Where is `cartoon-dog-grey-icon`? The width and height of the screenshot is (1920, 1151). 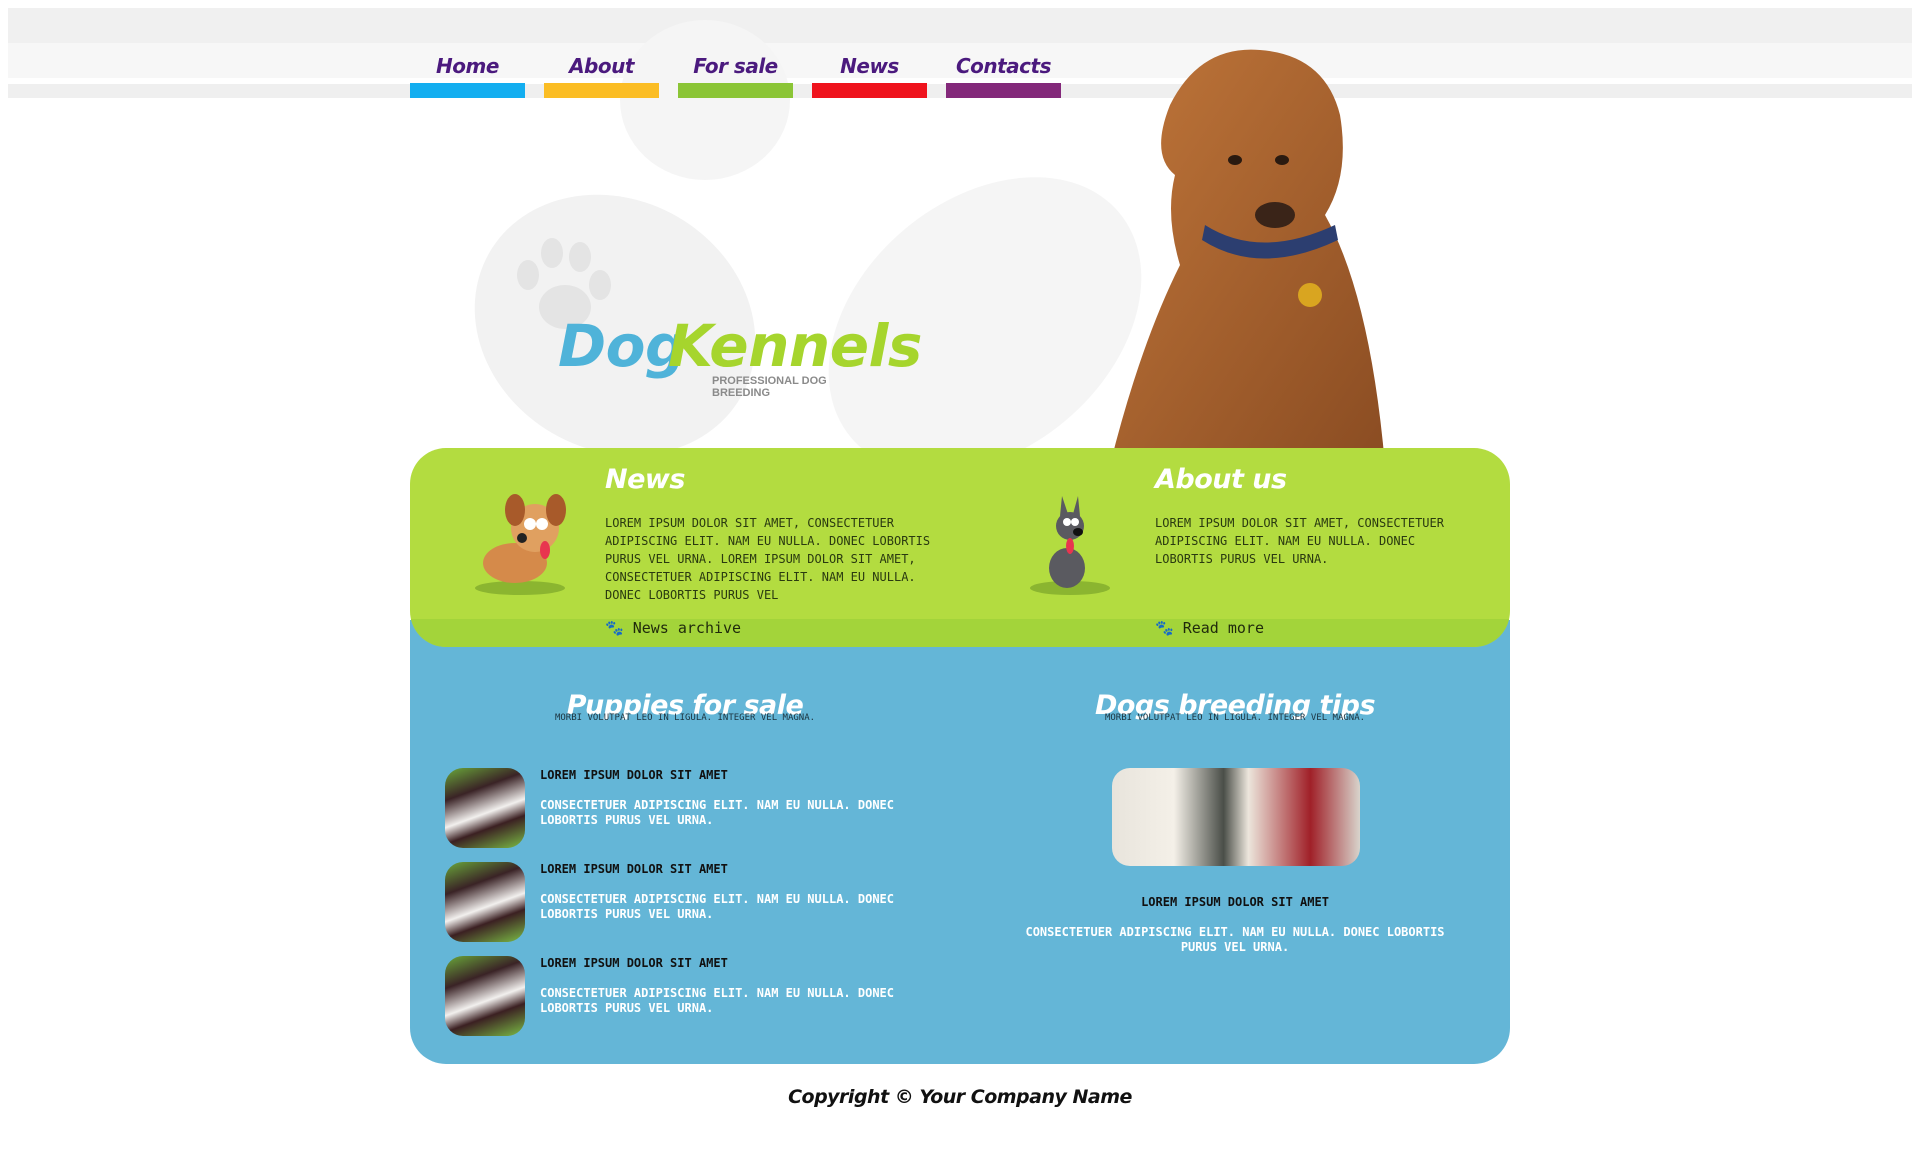
cartoon-dog-grey-icon is located at coordinates (1070, 543).